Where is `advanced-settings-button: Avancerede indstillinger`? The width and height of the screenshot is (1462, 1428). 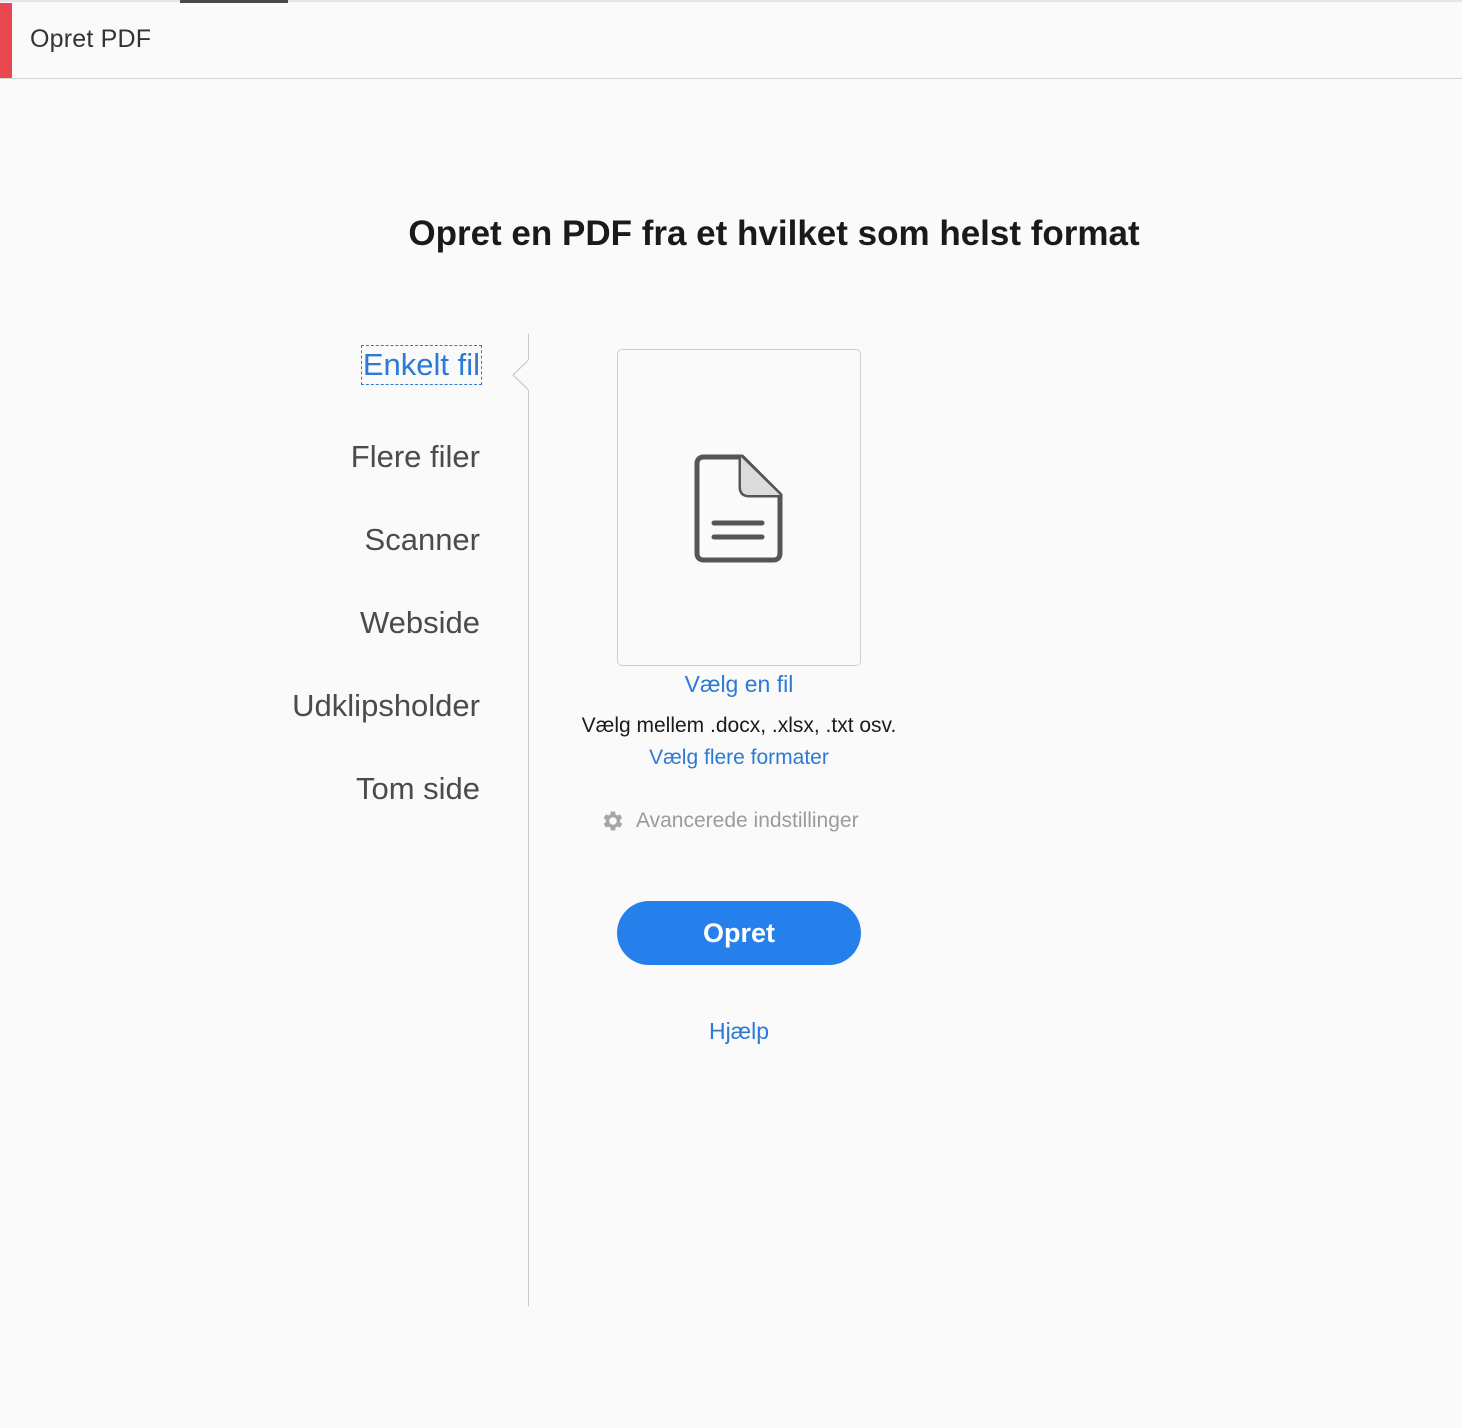
advanced-settings-button: Avancerede indstillinger is located at coordinates (729, 821).